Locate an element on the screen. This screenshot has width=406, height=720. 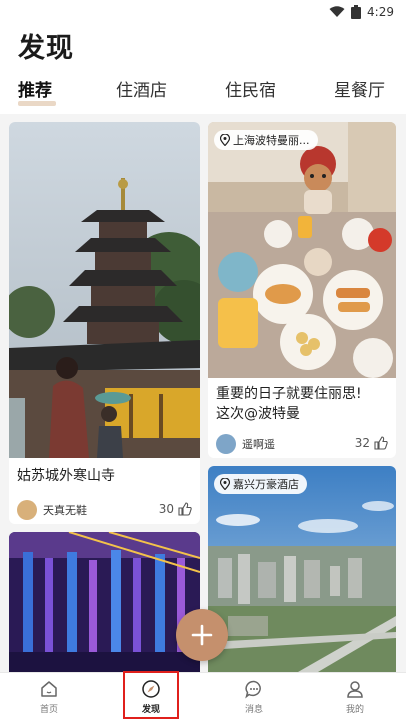
category-tabs: 推荐 住酒店 住民宿 星餐厅 is located at coordinates (203, 92).